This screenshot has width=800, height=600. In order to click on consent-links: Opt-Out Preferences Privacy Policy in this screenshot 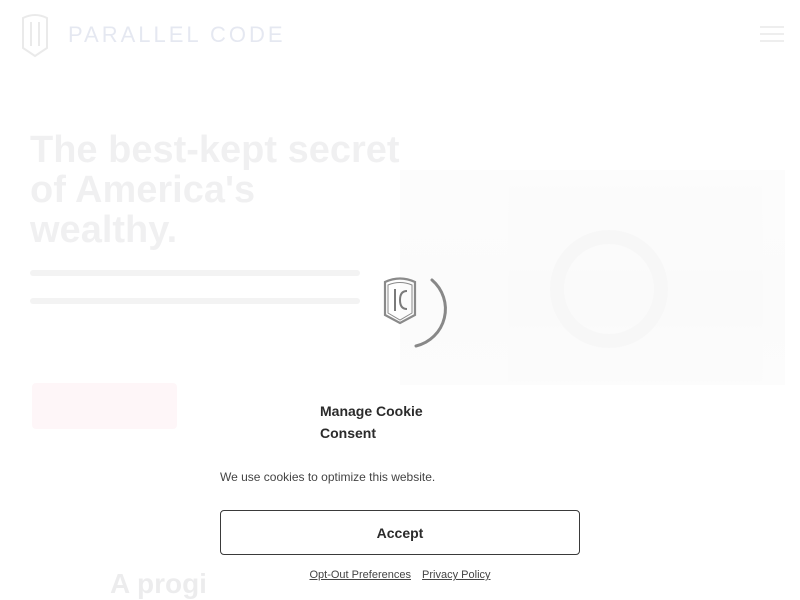, I will do `click(400, 575)`.